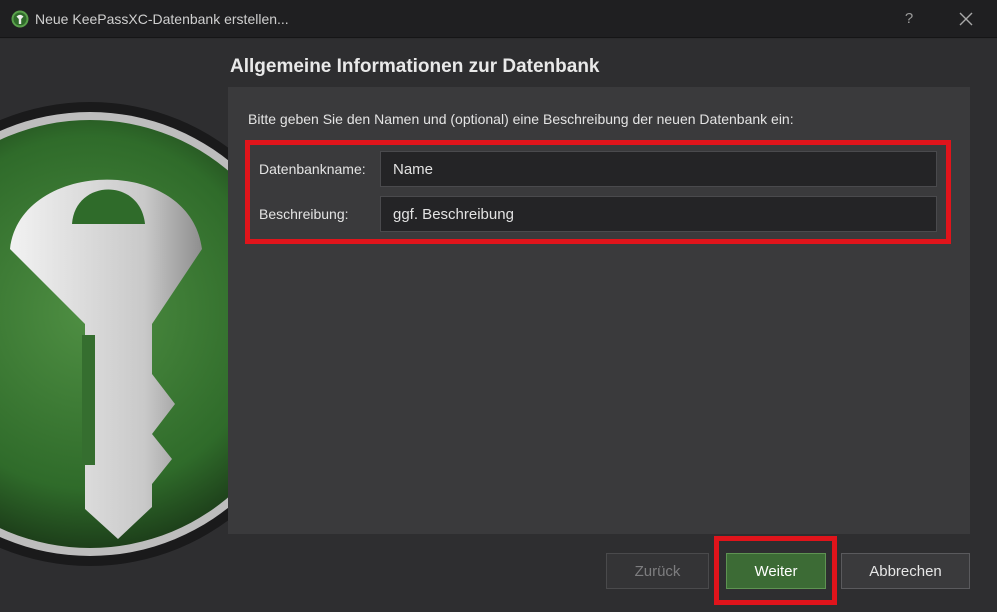 This screenshot has width=997, height=612. I want to click on title-bar: Neue KeePassXC-Datenbank erstellen... ?, so click(498, 19).